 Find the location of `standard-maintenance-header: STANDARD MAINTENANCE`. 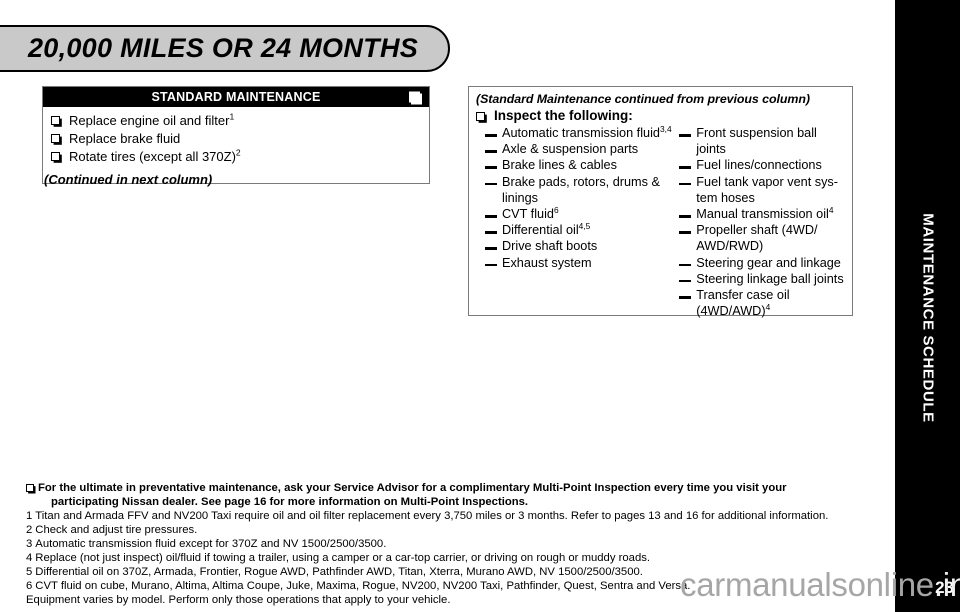

standard-maintenance-header: STANDARD MAINTENANCE is located at coordinates (236, 97).